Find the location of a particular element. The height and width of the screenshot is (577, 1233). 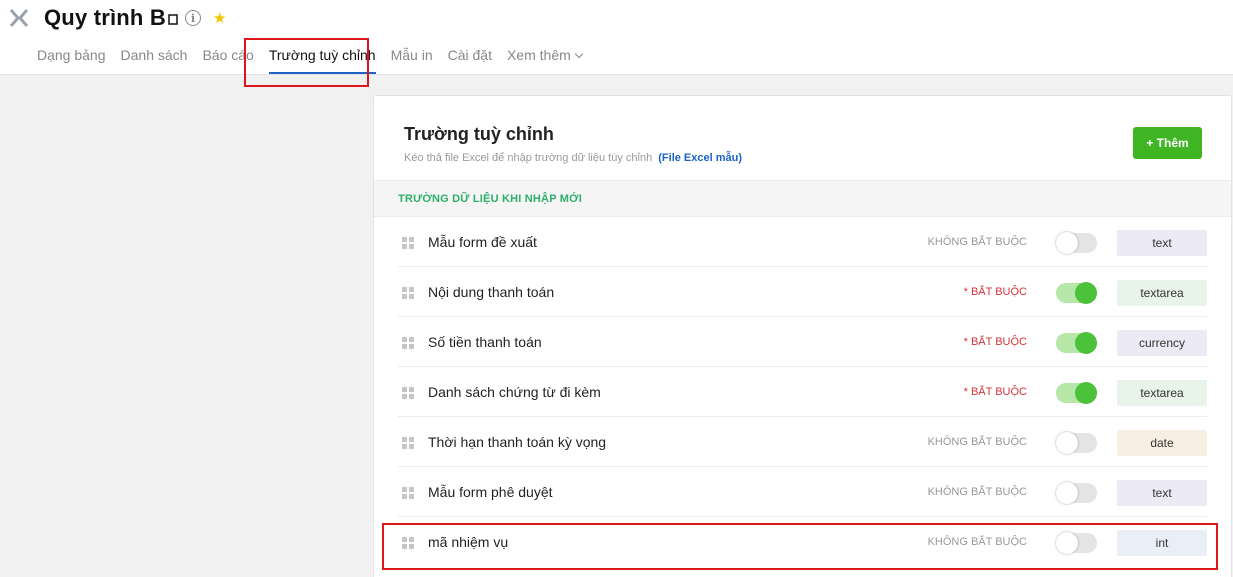

field-name: Danh sách chứng từ đi kèm is located at coordinates (514, 392).